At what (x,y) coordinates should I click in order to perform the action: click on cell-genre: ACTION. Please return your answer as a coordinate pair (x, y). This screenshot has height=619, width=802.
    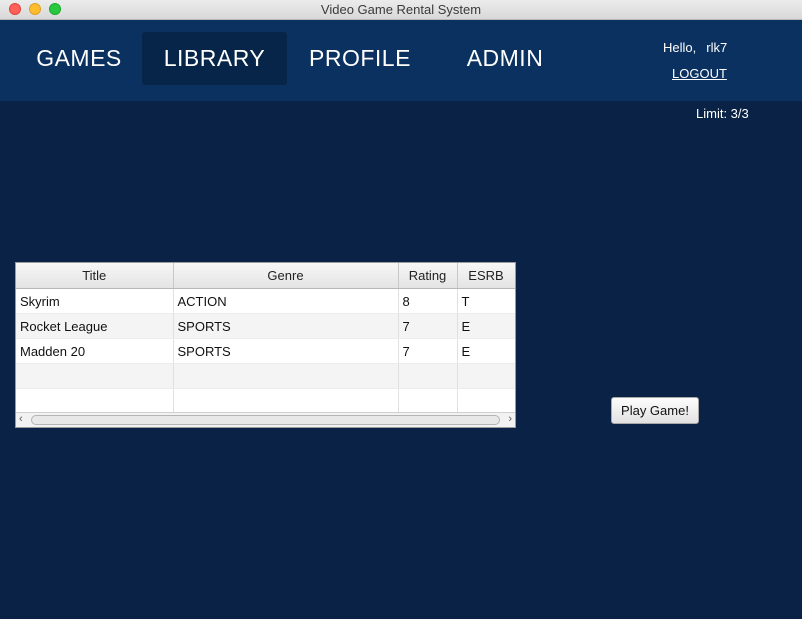
    Looking at the image, I should click on (286, 301).